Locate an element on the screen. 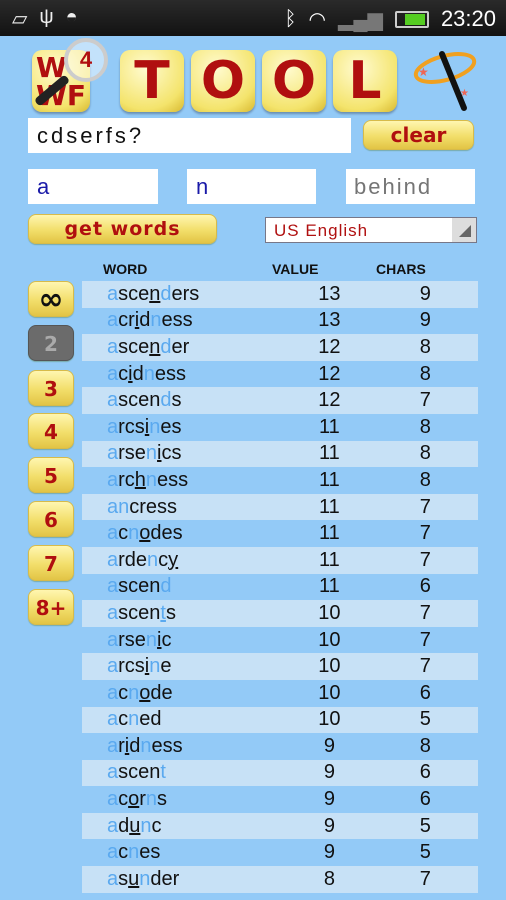 The height and width of the screenshot is (900, 506). word-letter: y is located at coordinates (173, 559).